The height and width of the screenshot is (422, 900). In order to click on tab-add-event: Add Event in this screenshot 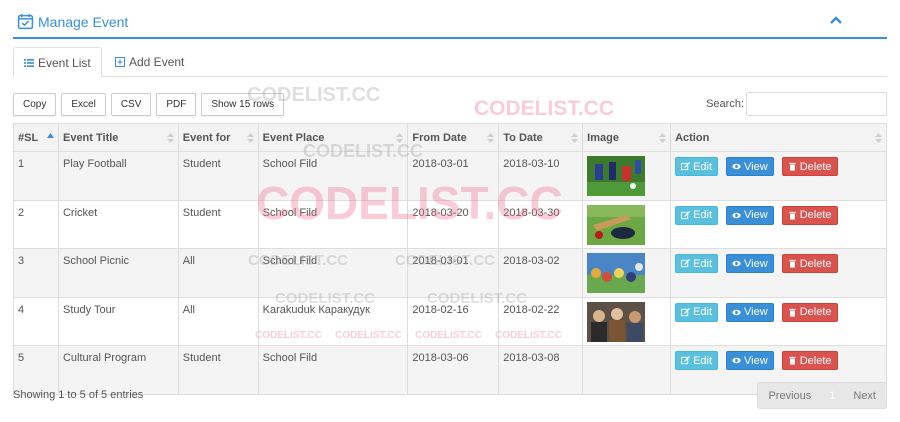, I will do `click(149, 62)`.